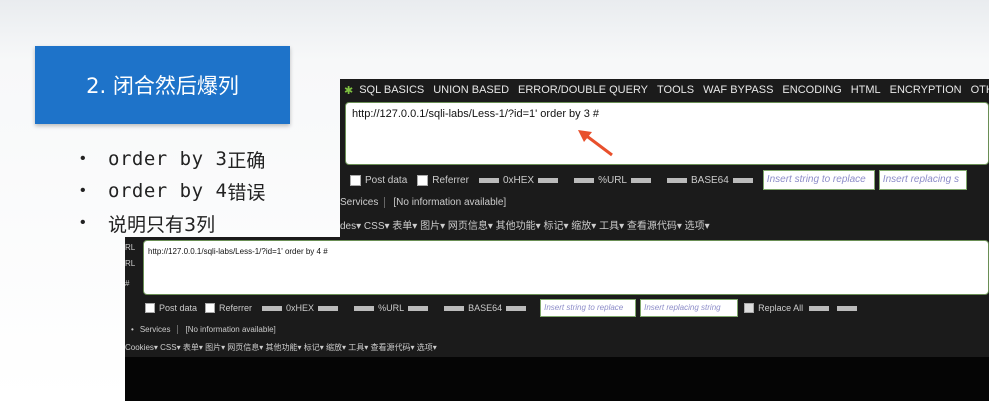  What do you see at coordinates (811, 90) in the screenshot?
I see `menu-encoding: ENCODING` at bounding box center [811, 90].